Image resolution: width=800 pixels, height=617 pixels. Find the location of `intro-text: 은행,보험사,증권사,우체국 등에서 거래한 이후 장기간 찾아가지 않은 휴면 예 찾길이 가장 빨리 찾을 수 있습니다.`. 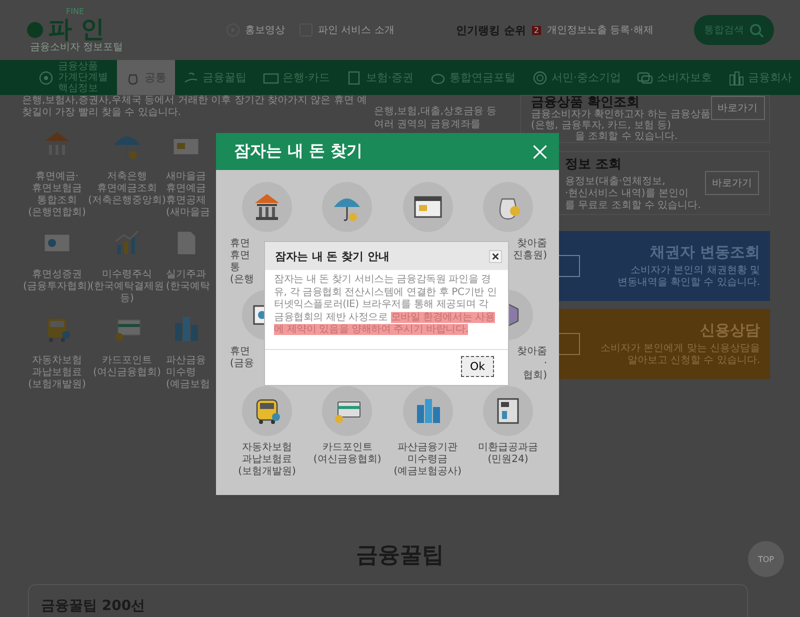

intro-text: 은행,보험사,증권사,우체국 등에서 거래한 이후 장기간 찾아가지 않은 휴면 예 찾길이 가장 빨리 찾을 수 있습니다. is located at coordinates (194, 107).